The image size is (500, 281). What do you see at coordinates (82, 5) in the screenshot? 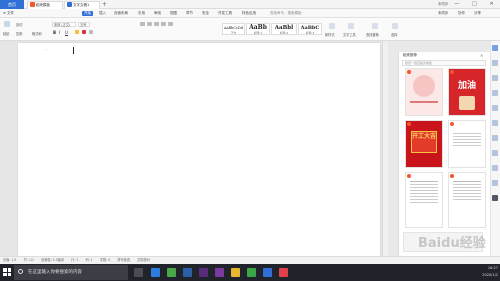
I see `tab-document: 文字文稿1` at bounding box center [82, 5].